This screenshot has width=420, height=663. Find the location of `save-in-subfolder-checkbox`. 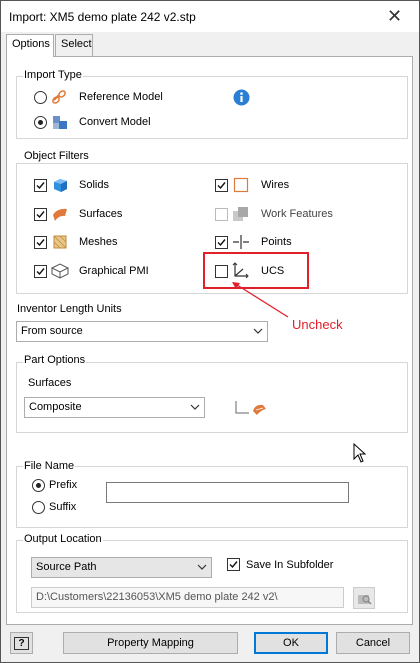

save-in-subfolder-checkbox is located at coordinates (233, 564).